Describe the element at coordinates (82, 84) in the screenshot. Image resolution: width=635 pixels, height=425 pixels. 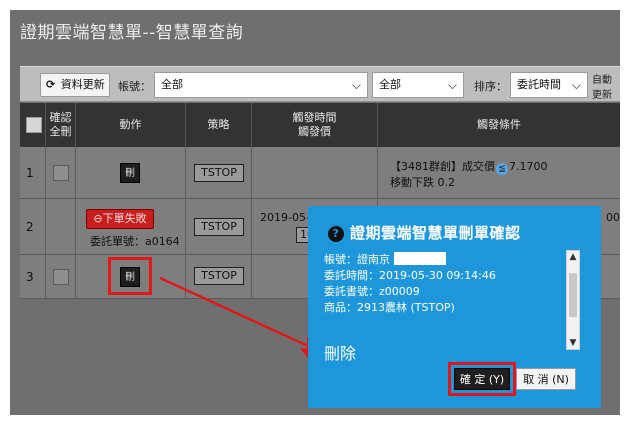
I see `refresh-label: 資料更新` at that location.